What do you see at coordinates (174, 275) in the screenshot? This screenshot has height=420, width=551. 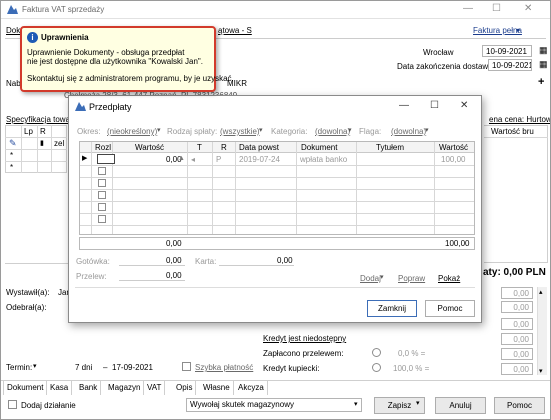 I see `transfer-value: 0,00` at bounding box center [174, 275].